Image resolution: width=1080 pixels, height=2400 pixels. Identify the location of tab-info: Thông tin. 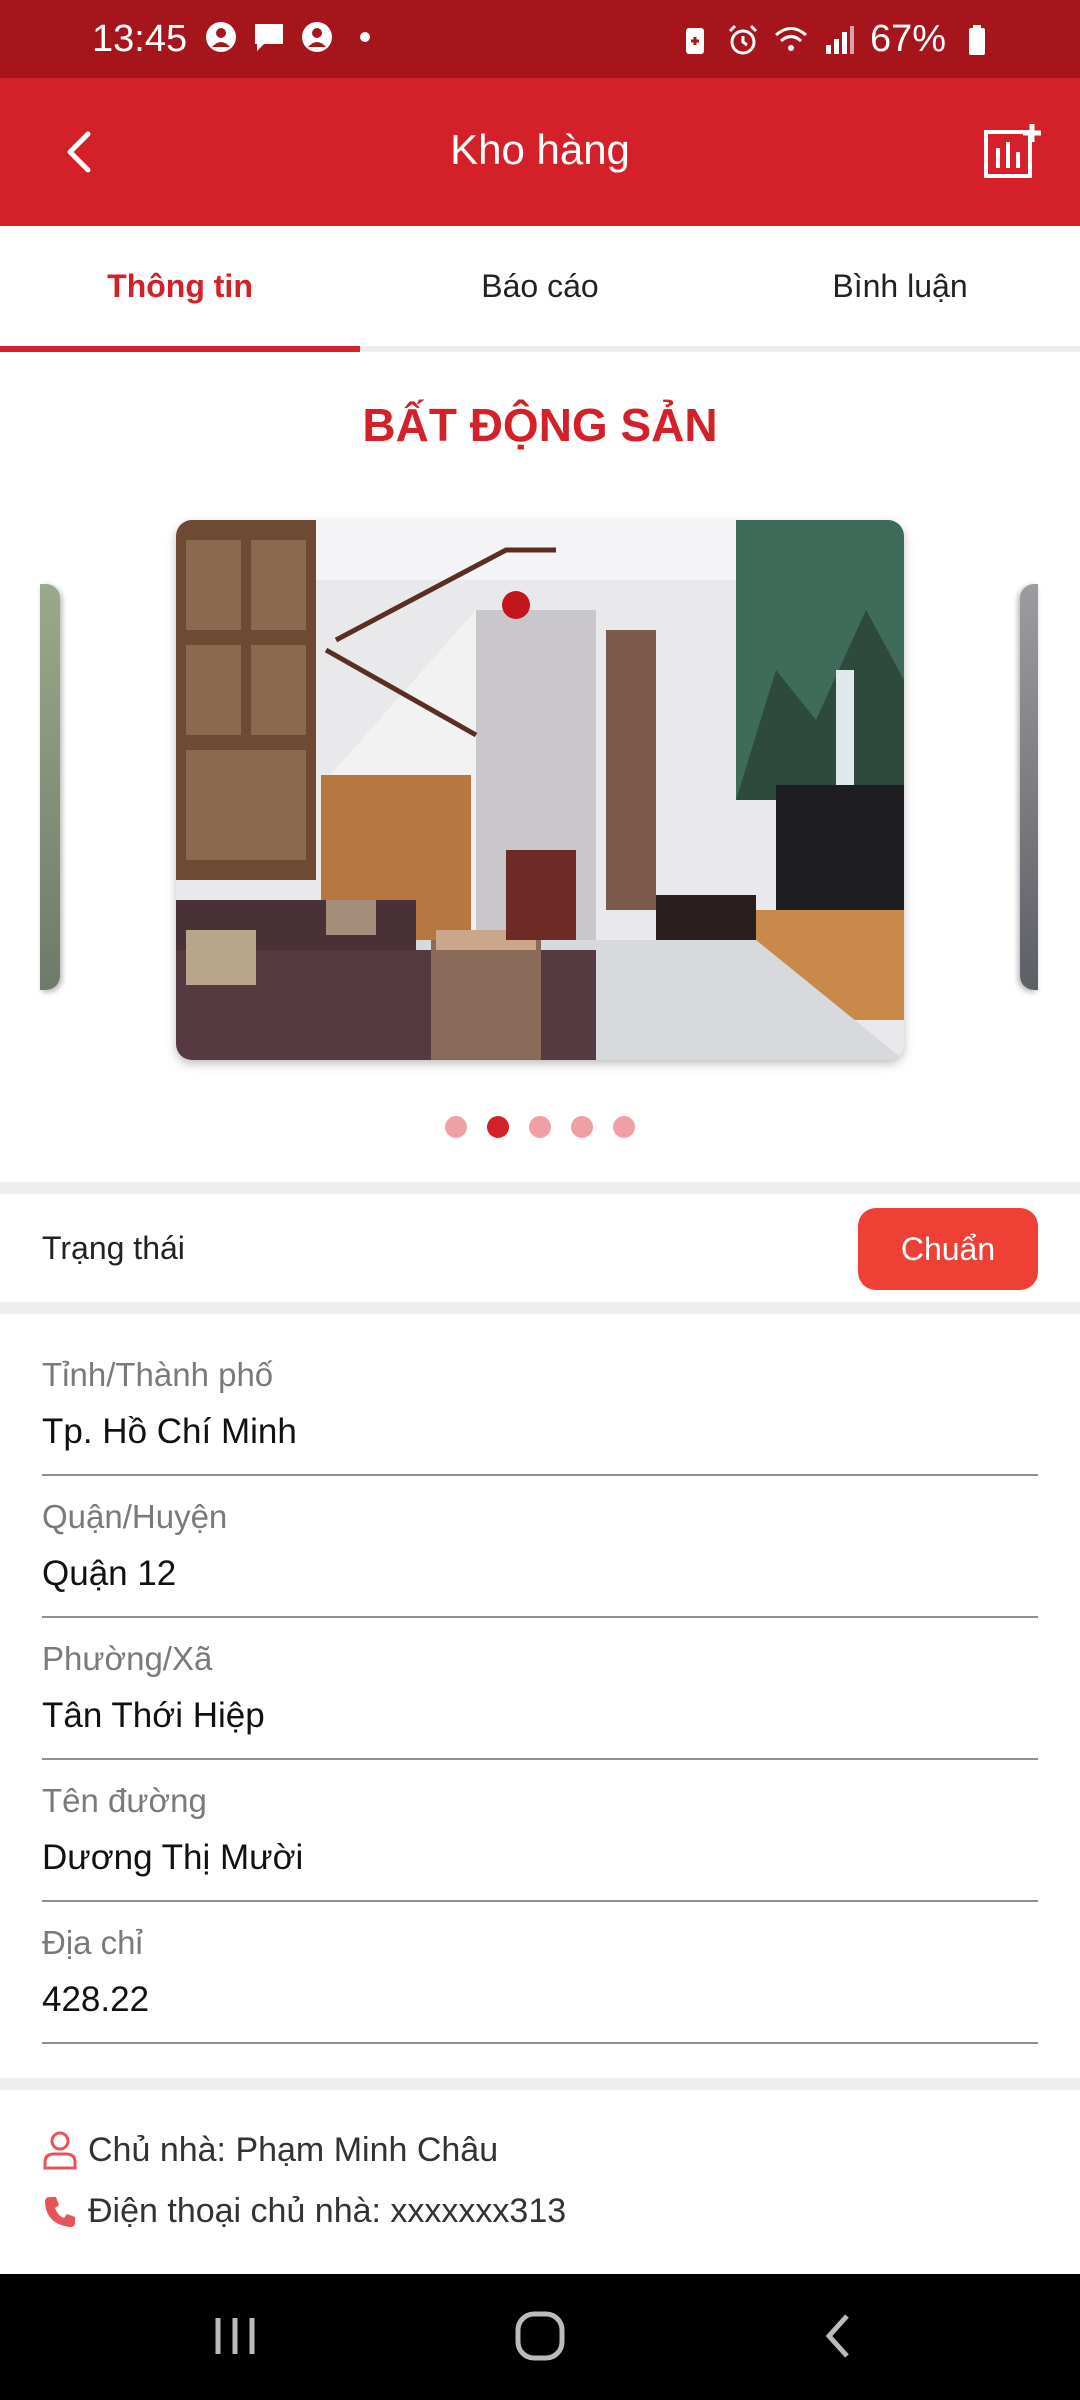
(180, 289).